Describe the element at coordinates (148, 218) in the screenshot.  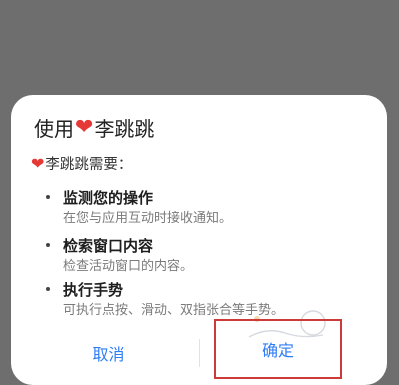
I see `permission-description: 在您与应用互动时接收通知。` at that location.